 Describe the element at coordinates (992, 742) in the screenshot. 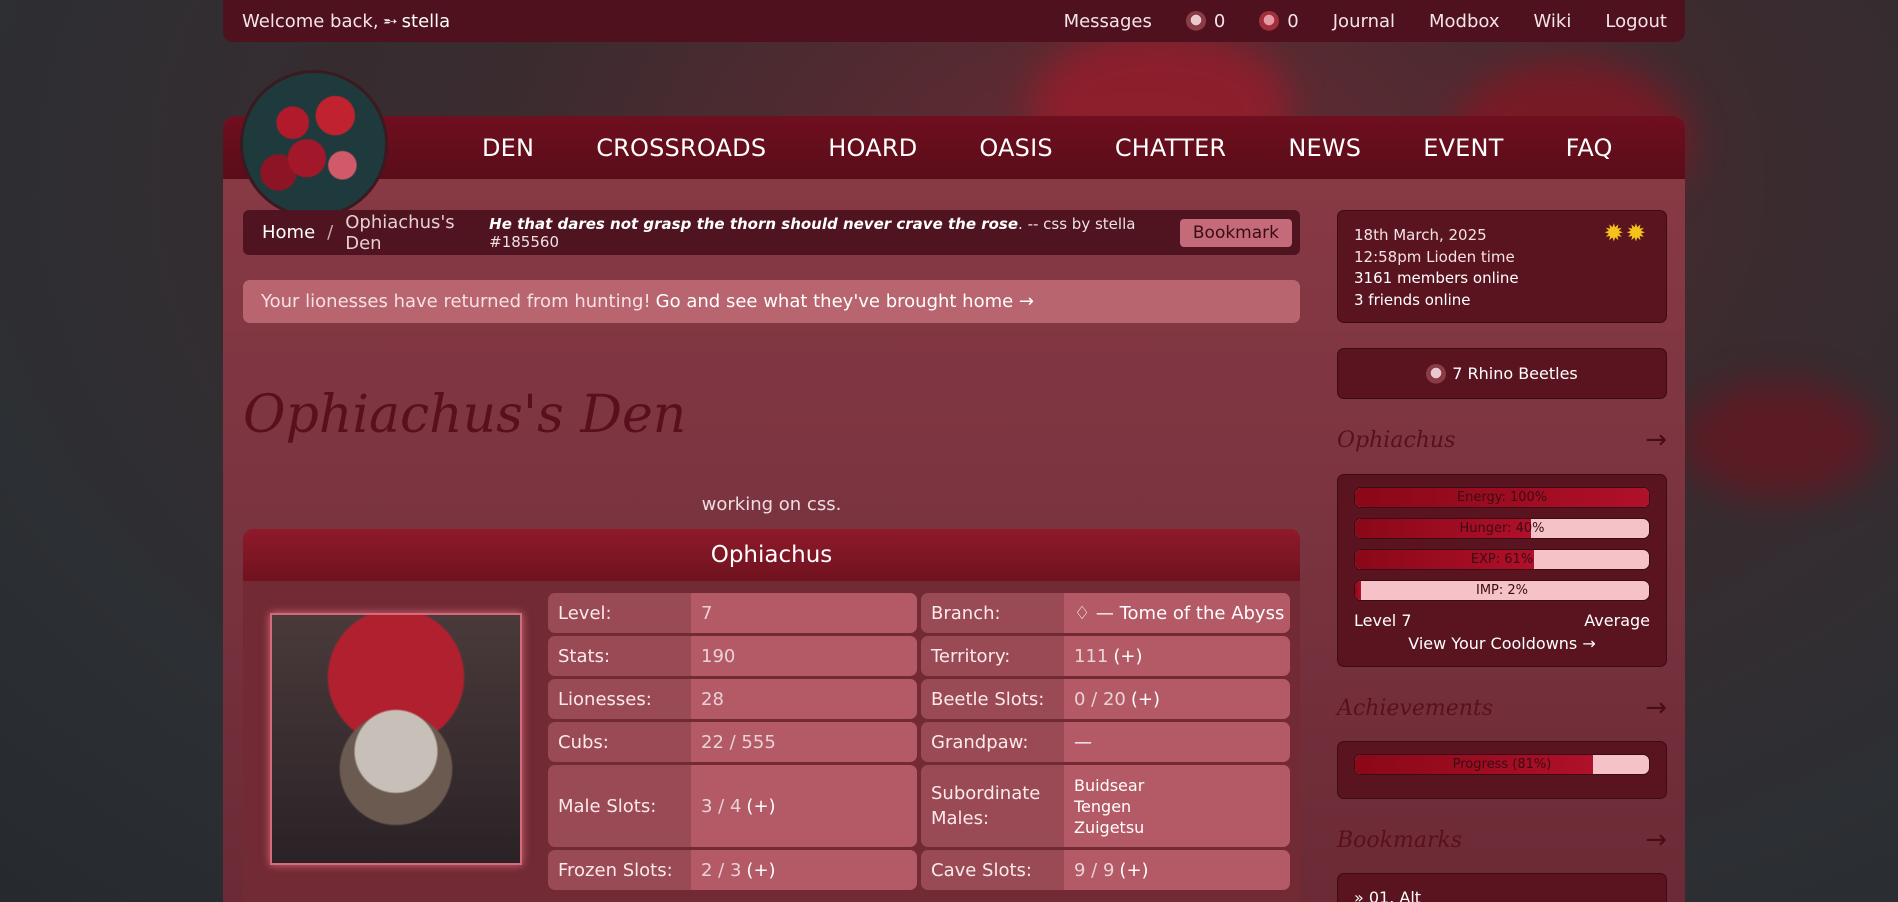

I see `stat-label: Grandpaw:` at that location.